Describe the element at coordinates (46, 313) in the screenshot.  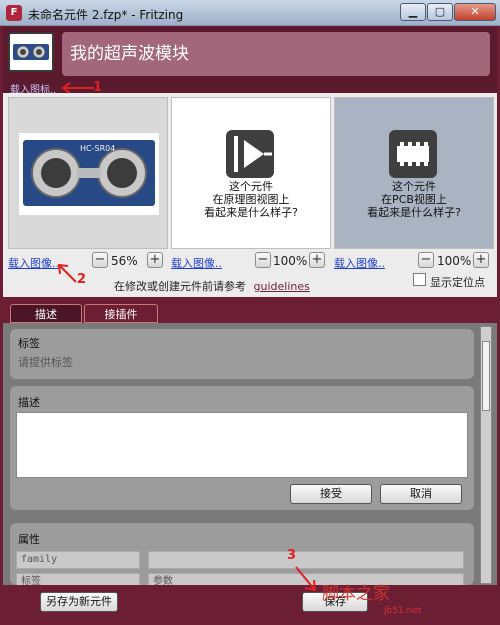
I see `tab-description: 描述` at that location.